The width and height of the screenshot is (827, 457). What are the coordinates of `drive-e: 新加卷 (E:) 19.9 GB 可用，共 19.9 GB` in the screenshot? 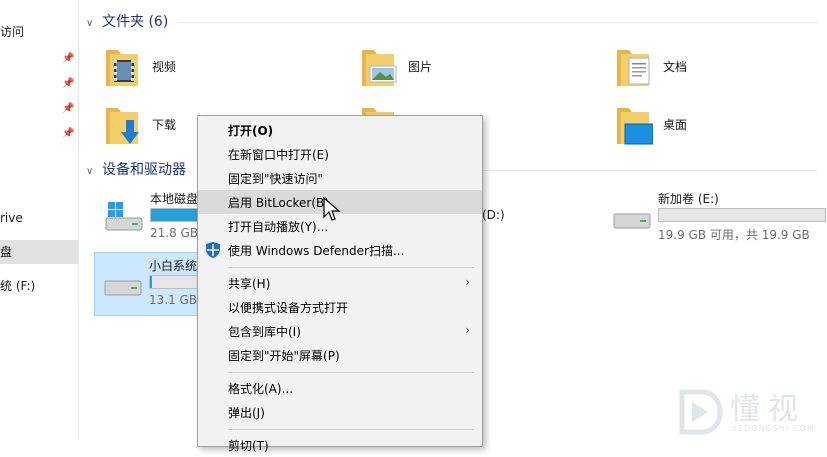 It's located at (715, 217).